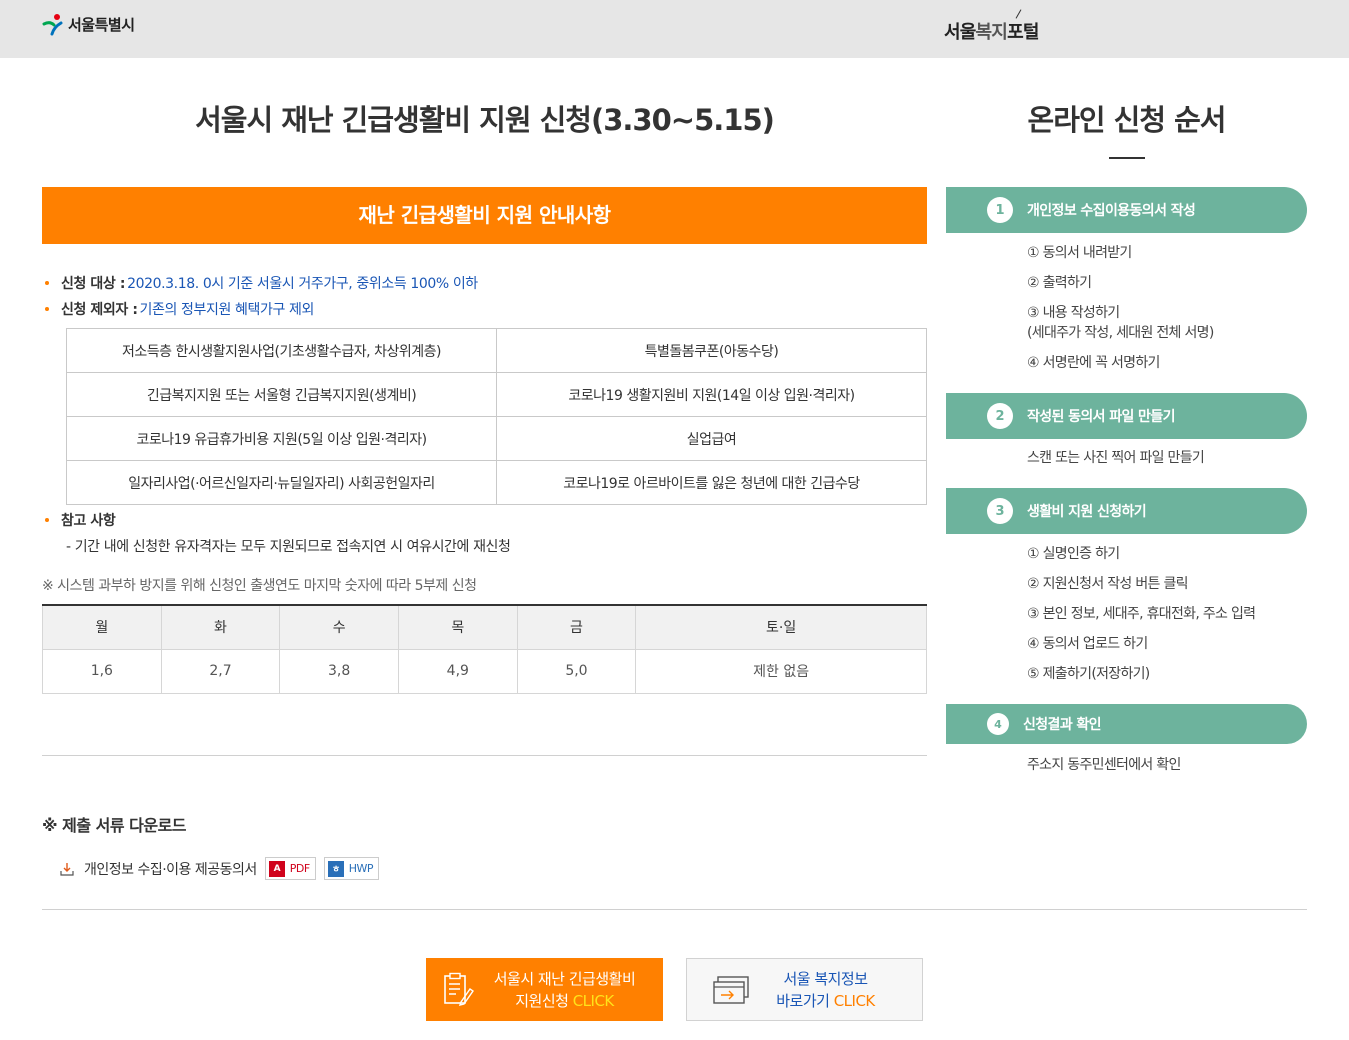 The width and height of the screenshot is (1349, 1040). Describe the element at coordinates (170, 869) in the screenshot. I see `download-item-label: 개인정보 수집·이용 제공동의서` at that location.